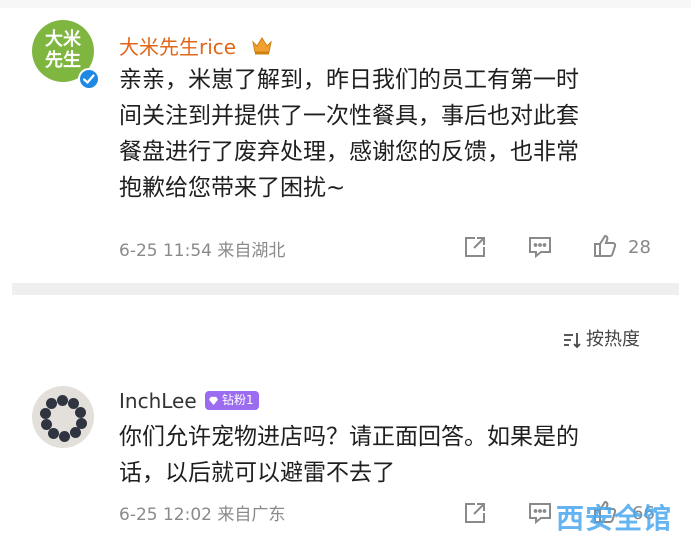 The width and height of the screenshot is (691, 537). I want to click on verified-icon, so click(89, 79).